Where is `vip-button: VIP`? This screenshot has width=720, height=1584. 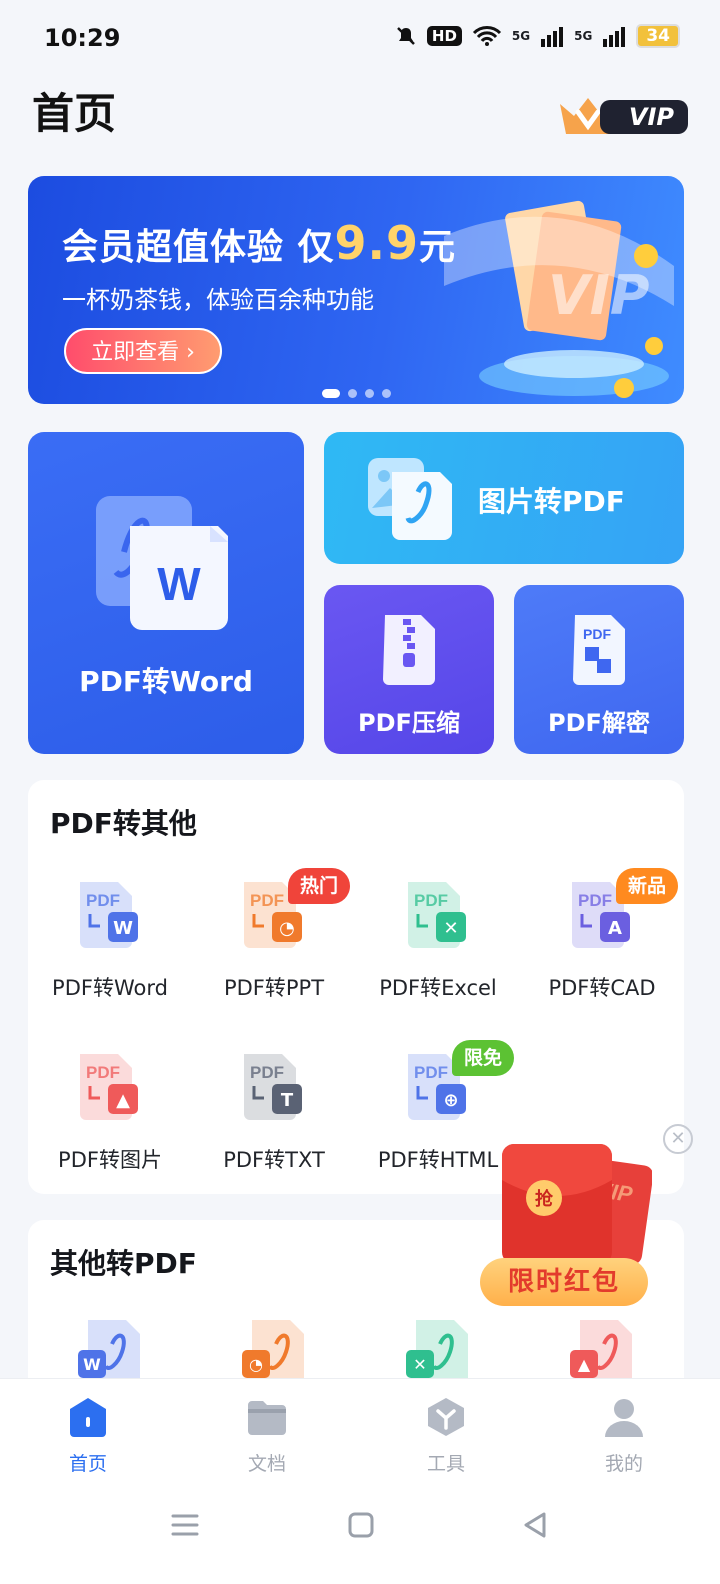 vip-button: VIP is located at coordinates (622, 116).